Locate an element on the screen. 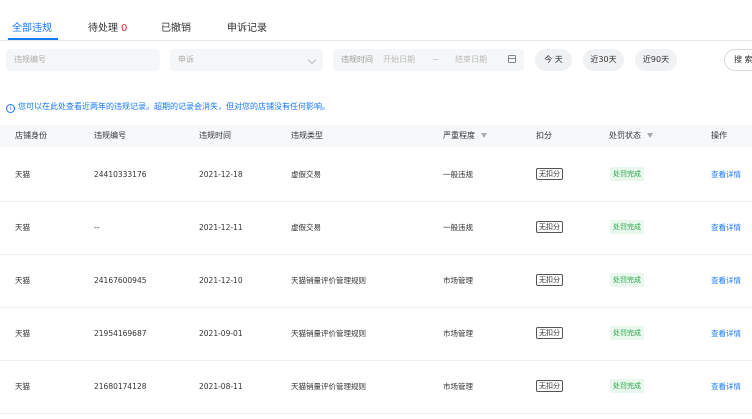 Image resolution: width=752 pixels, height=419 pixels. cell-violation-no: 21680174128 is located at coordinates (120, 386).